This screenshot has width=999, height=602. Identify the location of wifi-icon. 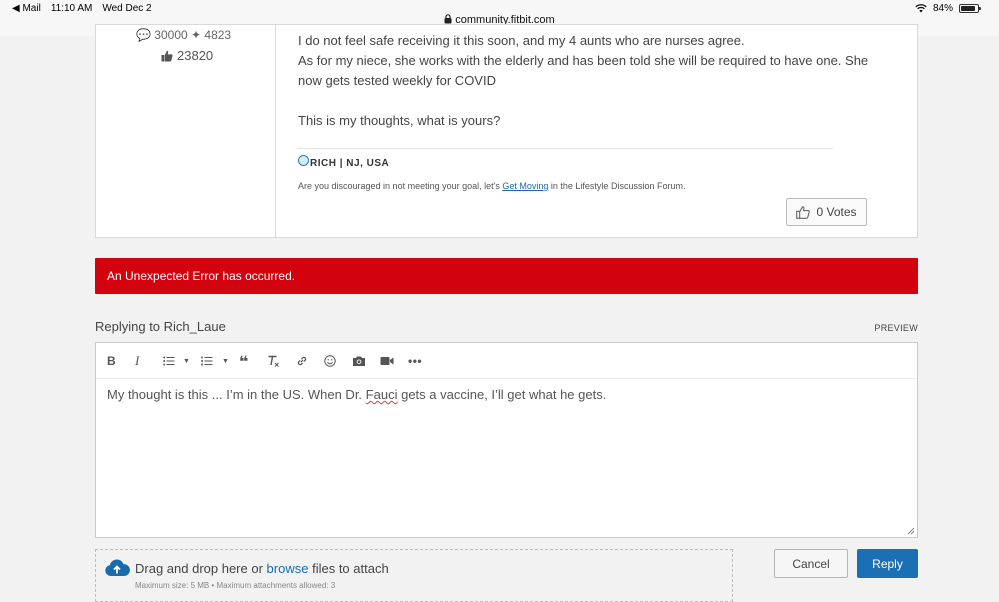
(921, 8).